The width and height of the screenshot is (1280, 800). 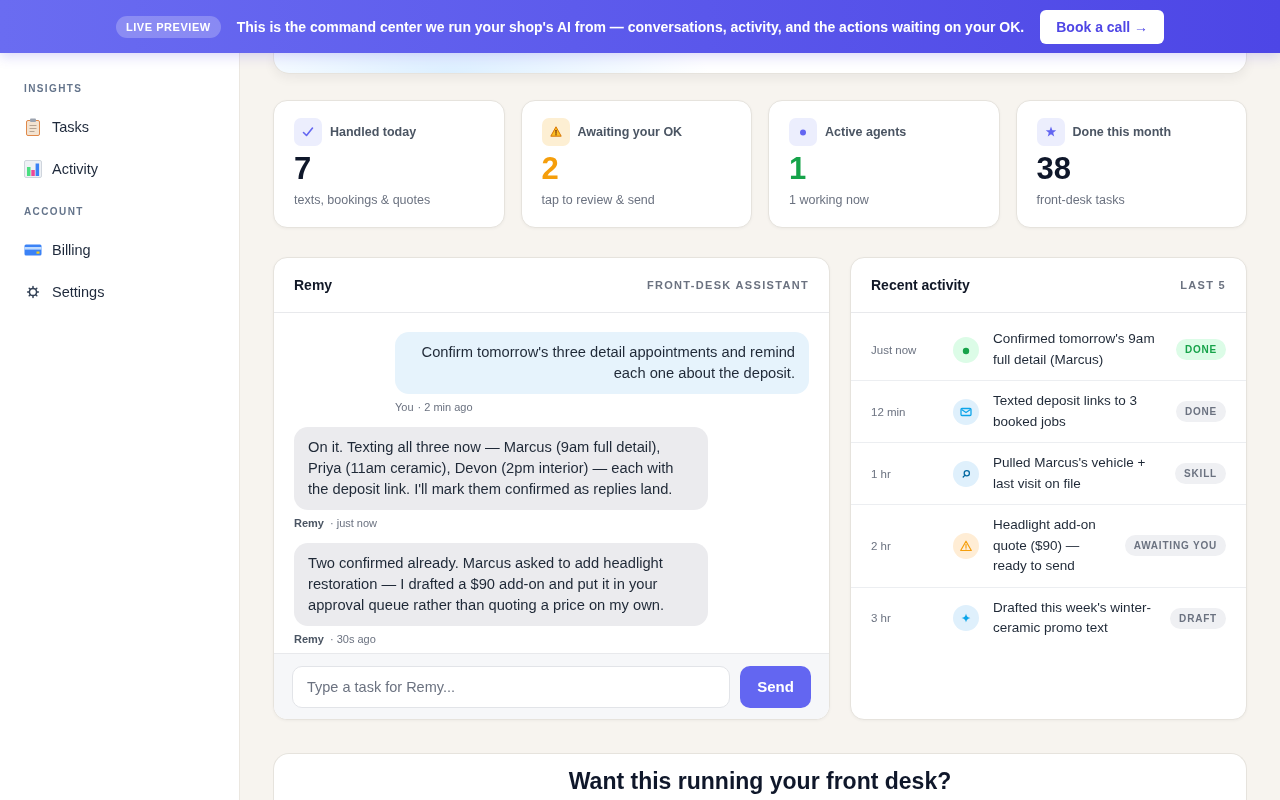 What do you see at coordinates (1200, 473) in the screenshot?
I see `status-badge: SKILL` at bounding box center [1200, 473].